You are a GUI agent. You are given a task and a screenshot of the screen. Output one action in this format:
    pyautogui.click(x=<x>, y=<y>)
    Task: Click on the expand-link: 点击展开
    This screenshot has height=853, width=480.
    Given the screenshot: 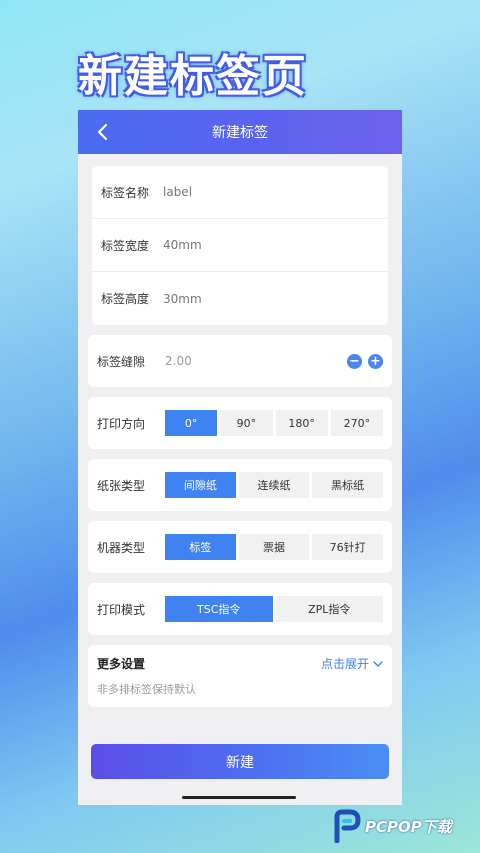 What is the action you would take?
    pyautogui.click(x=352, y=663)
    